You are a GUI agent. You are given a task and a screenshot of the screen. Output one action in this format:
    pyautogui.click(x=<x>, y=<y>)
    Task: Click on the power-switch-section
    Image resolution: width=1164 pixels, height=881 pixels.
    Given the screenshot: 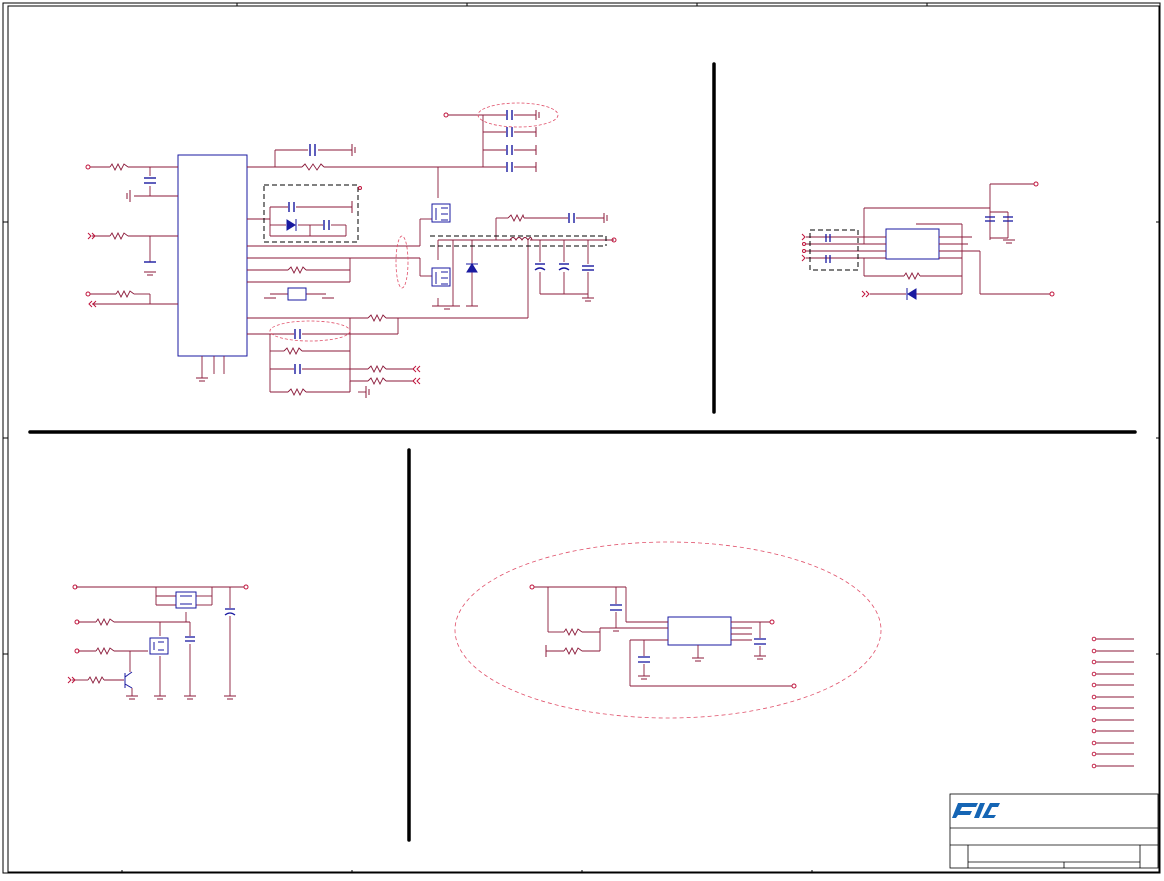 What is the action you would take?
    pyautogui.click(x=158, y=642)
    